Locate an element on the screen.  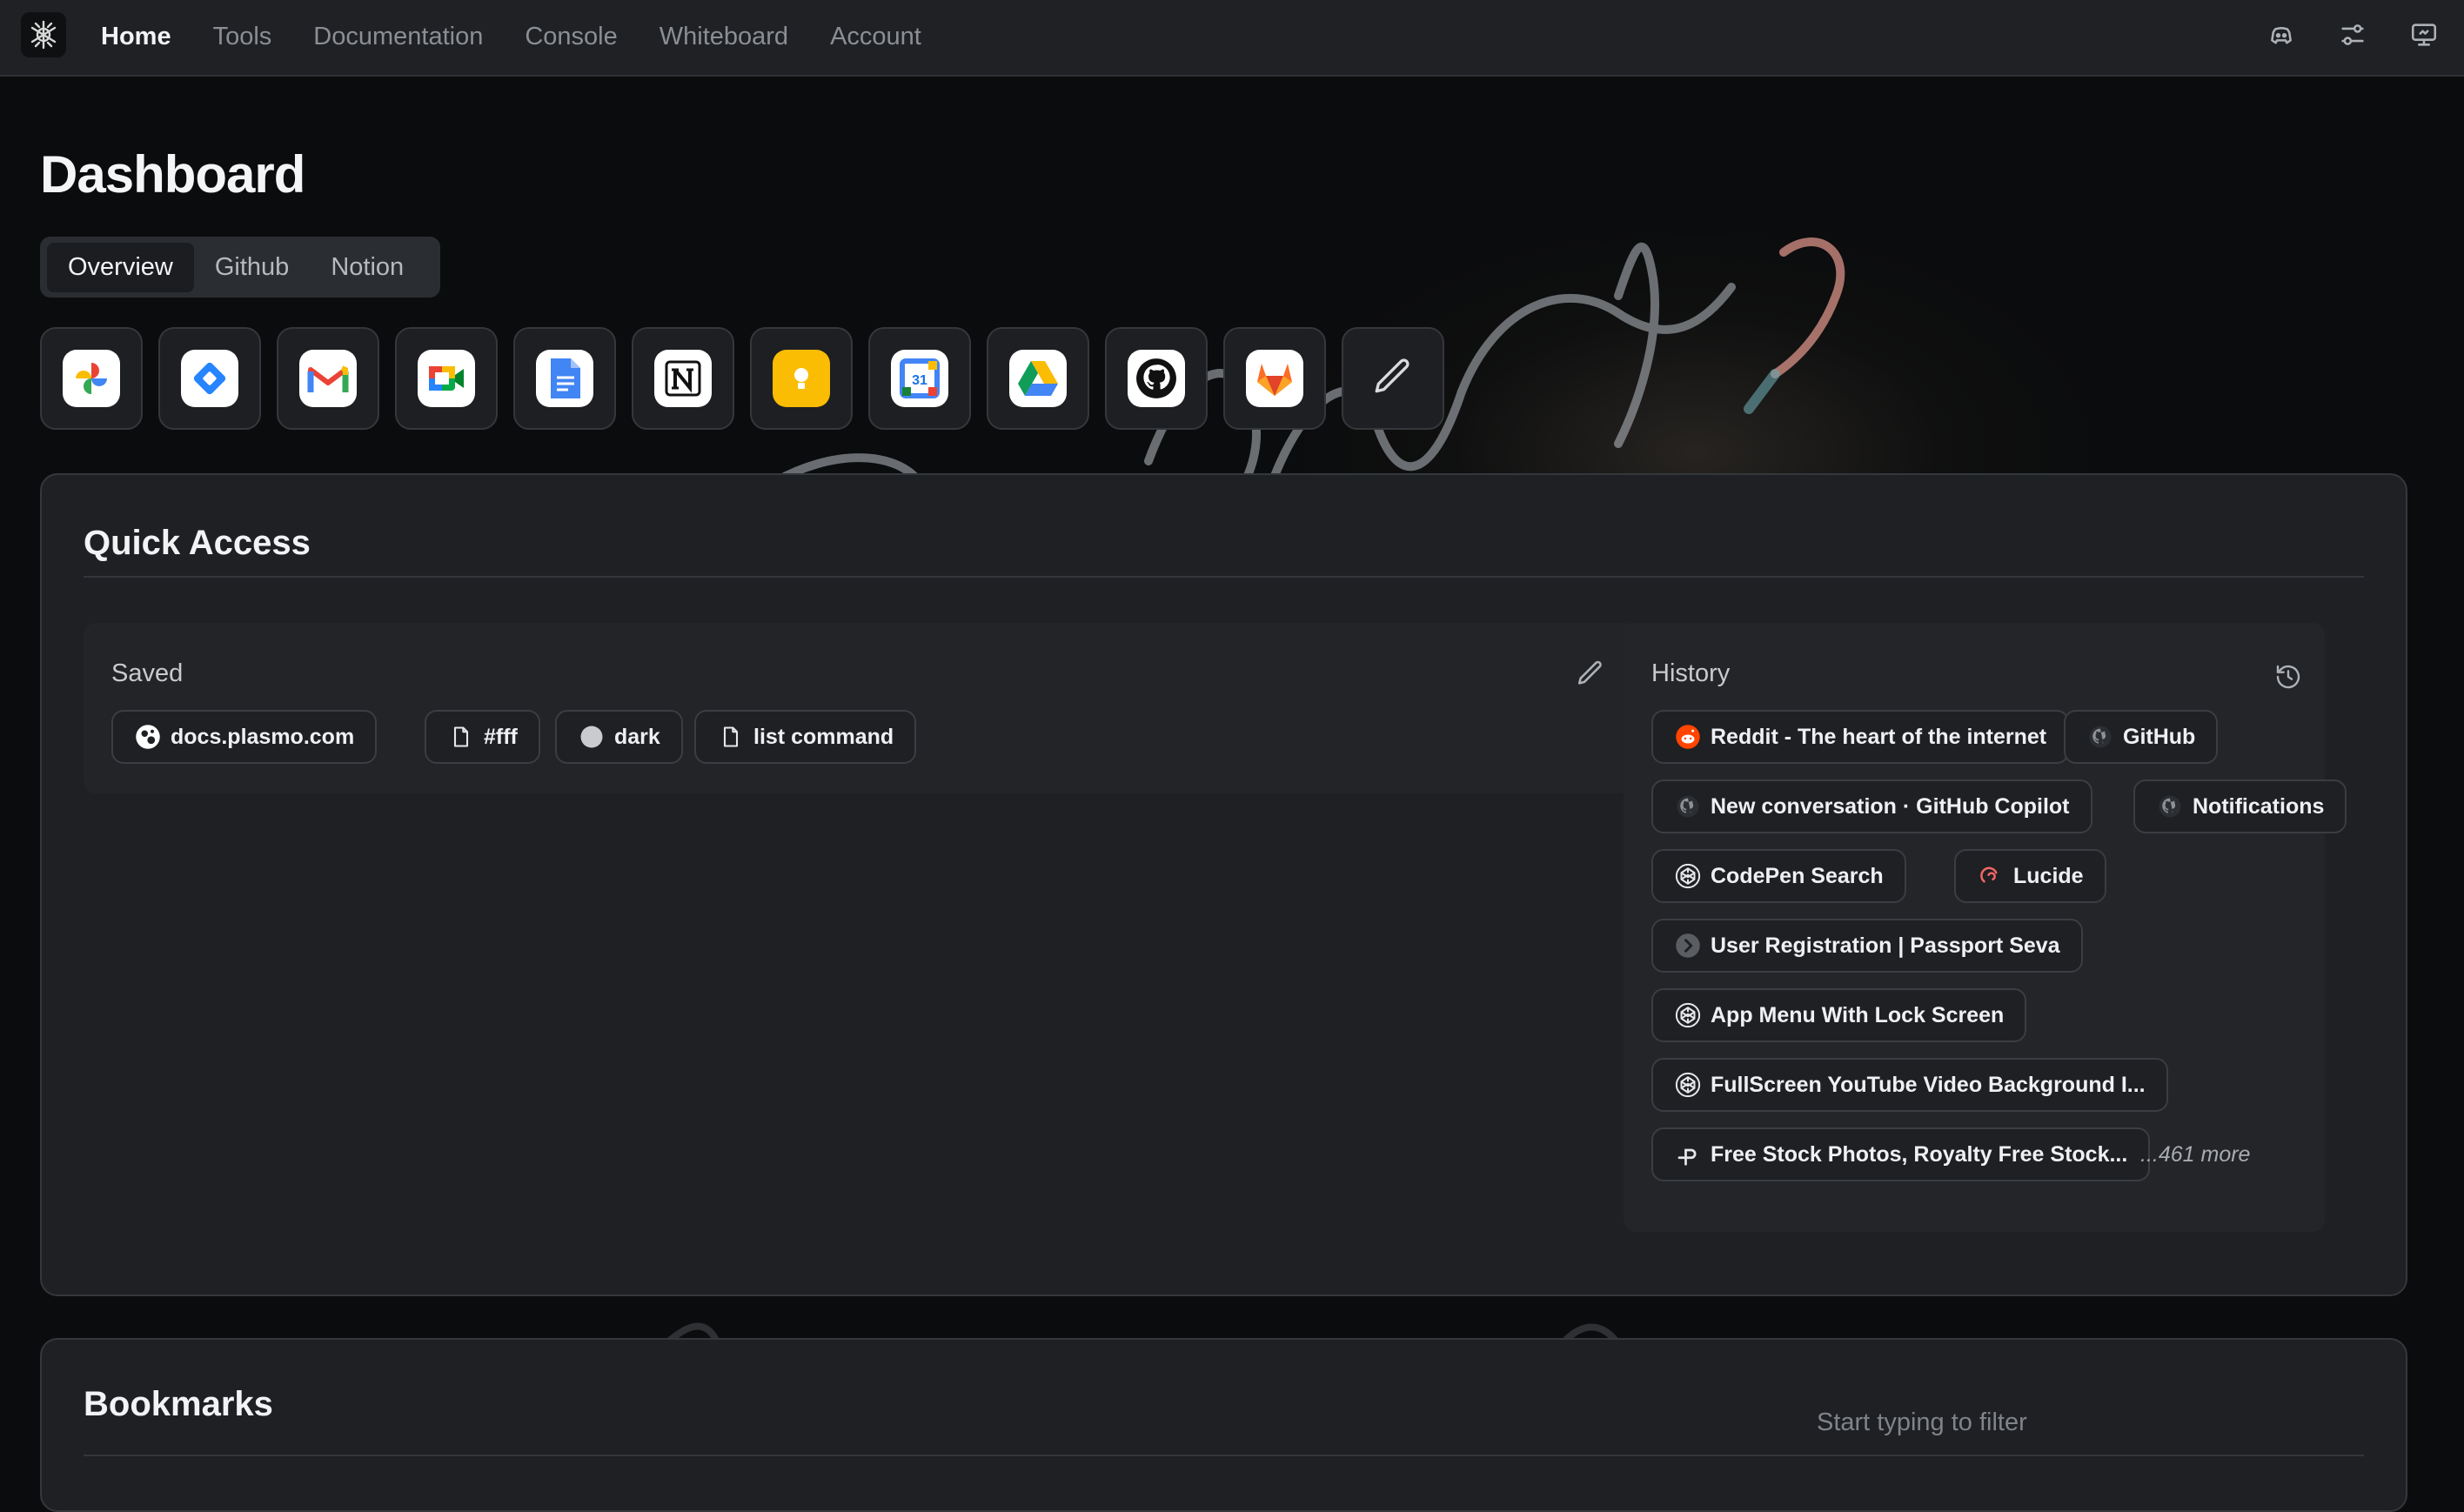
app-logo is located at coordinates (43, 34).